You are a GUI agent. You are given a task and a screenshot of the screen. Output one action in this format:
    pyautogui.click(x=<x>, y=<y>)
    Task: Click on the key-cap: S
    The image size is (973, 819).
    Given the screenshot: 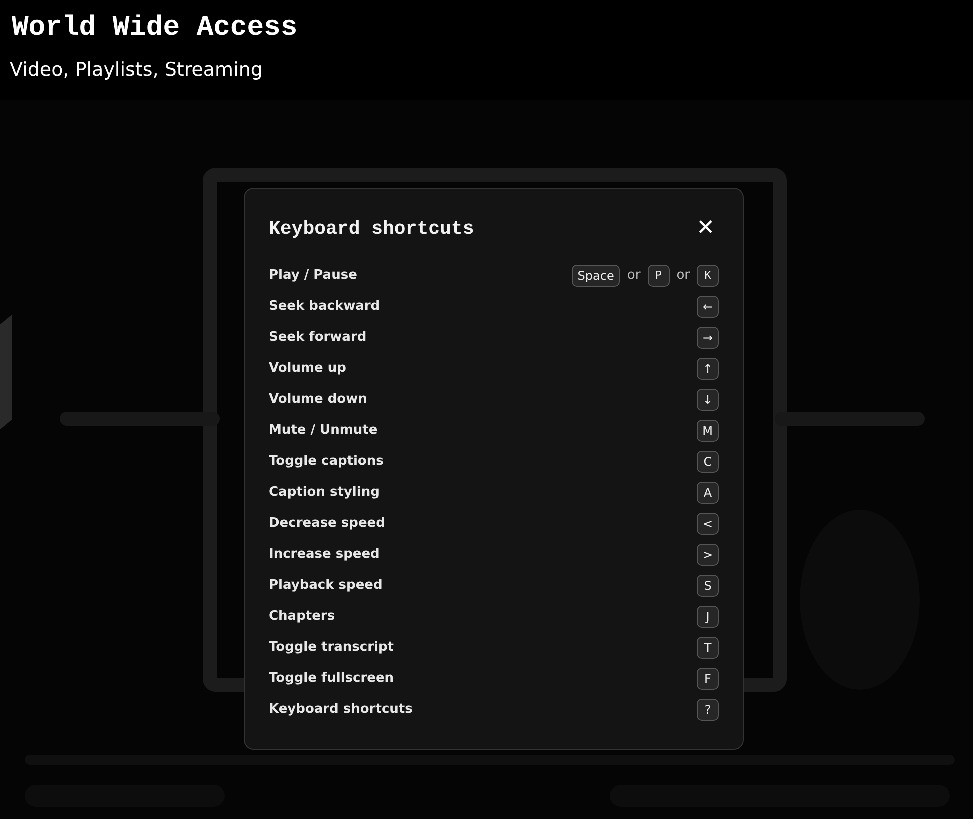 What is the action you would take?
    pyautogui.click(x=708, y=585)
    